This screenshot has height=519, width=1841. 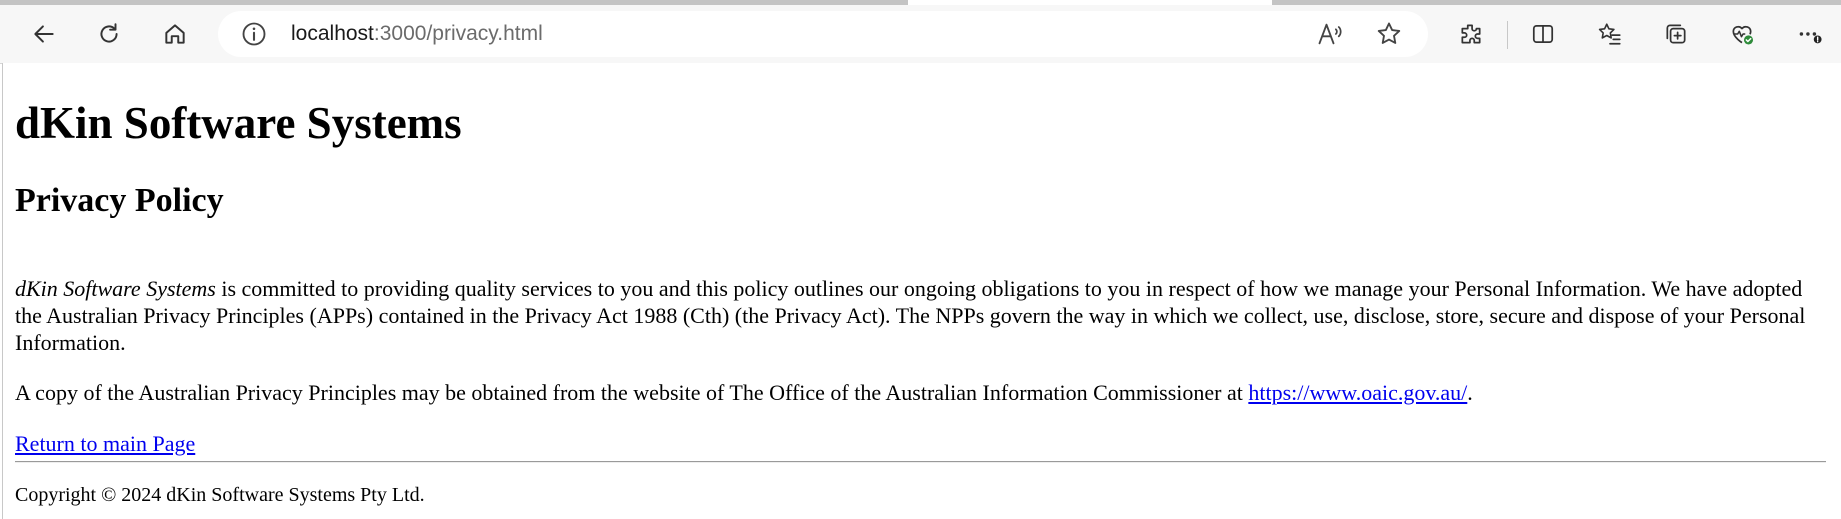 I want to click on site-info-icon, so click(x=254, y=34).